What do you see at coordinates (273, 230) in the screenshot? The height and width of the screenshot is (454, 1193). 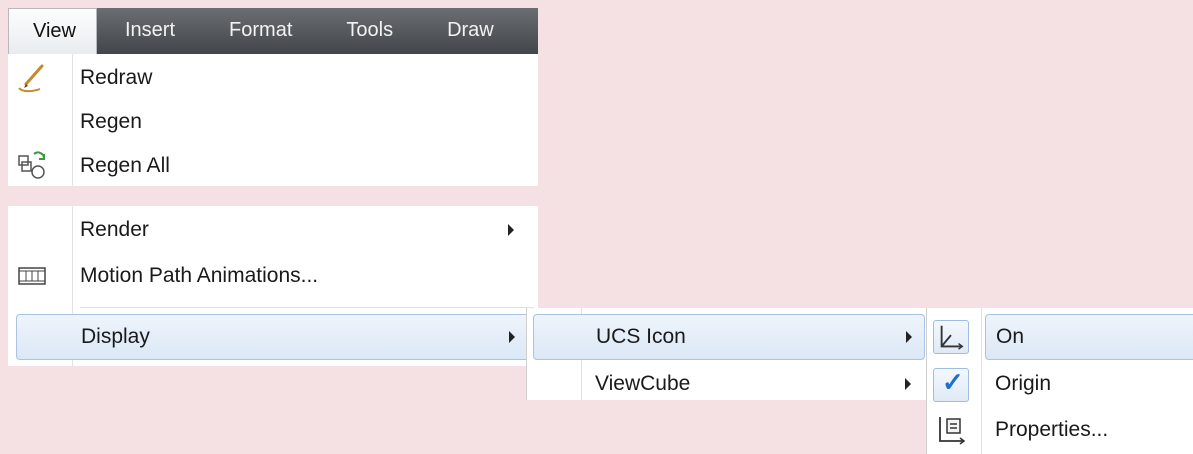 I see `menu-item-render: Render` at bounding box center [273, 230].